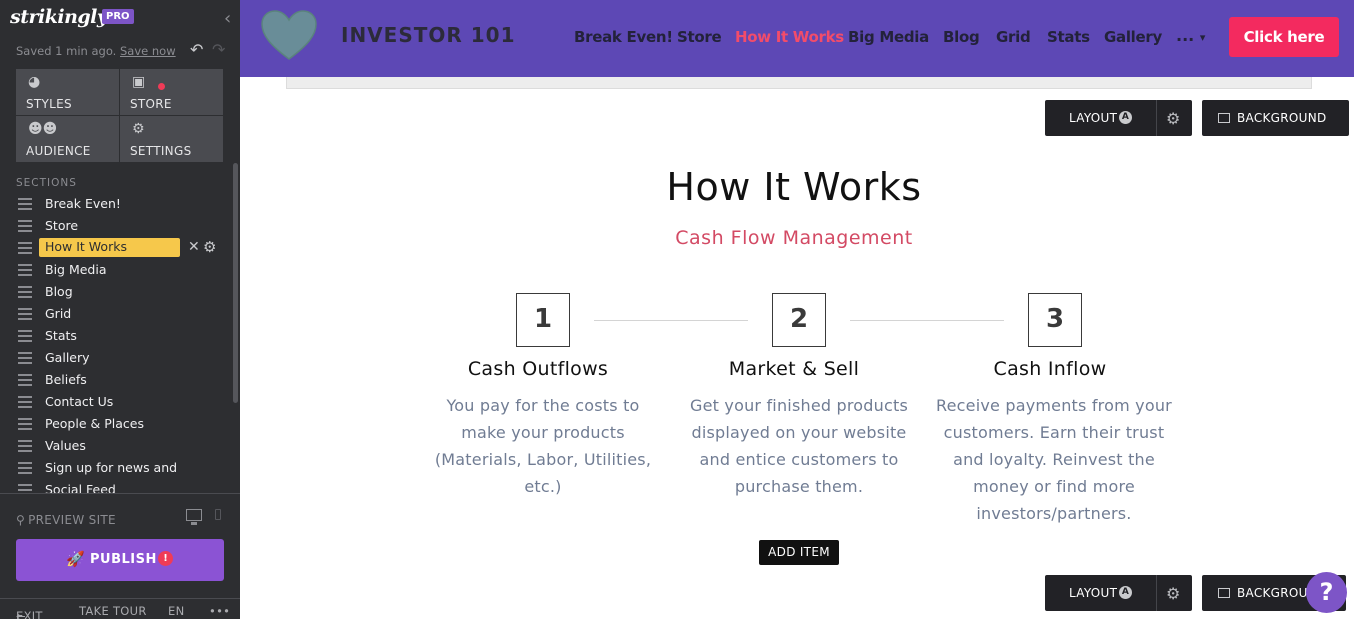 The image size is (1354, 619). I want to click on publish-warning-badge: !, so click(165, 558).